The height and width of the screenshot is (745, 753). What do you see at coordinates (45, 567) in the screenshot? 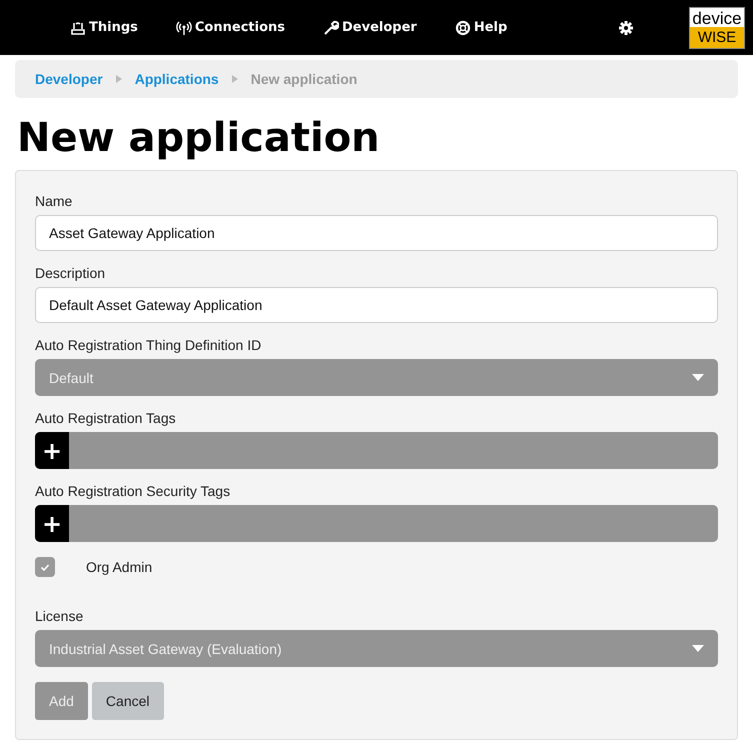
I see `checkbox` at bounding box center [45, 567].